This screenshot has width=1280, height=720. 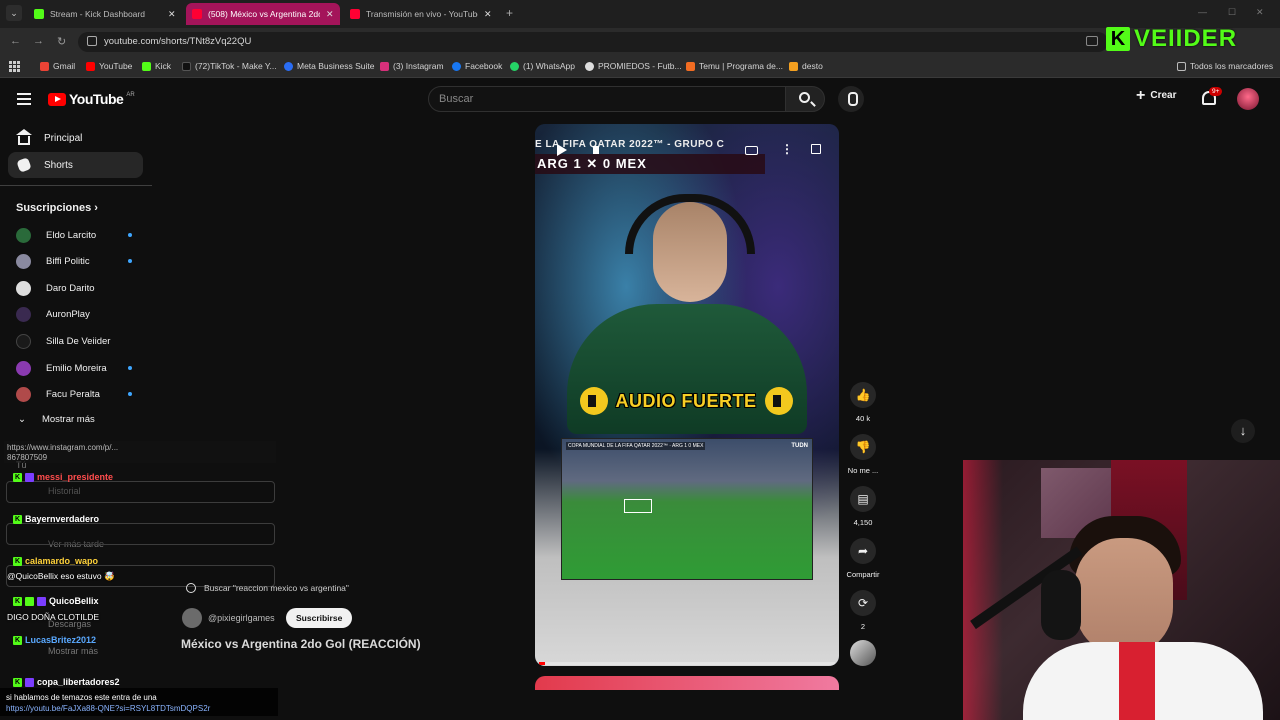 What do you see at coordinates (1260, 12) in the screenshot?
I see `close-window-icon: ✕` at bounding box center [1260, 12].